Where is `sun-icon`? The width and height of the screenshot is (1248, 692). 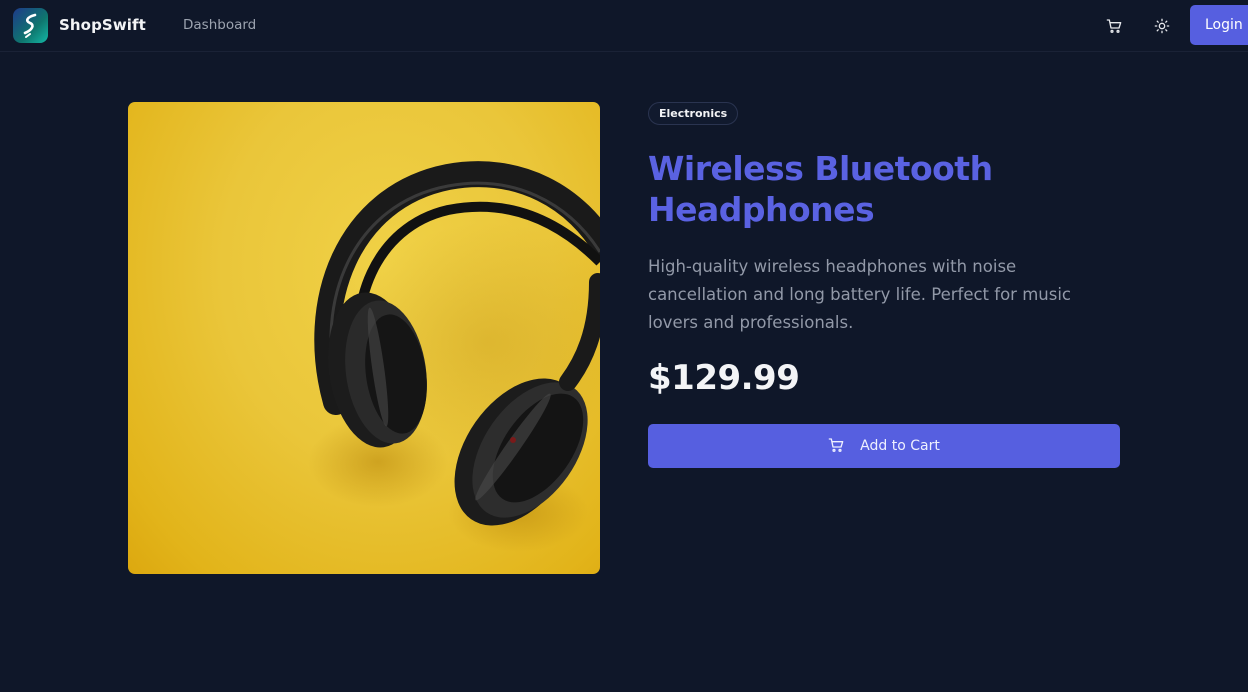 sun-icon is located at coordinates (1162, 26).